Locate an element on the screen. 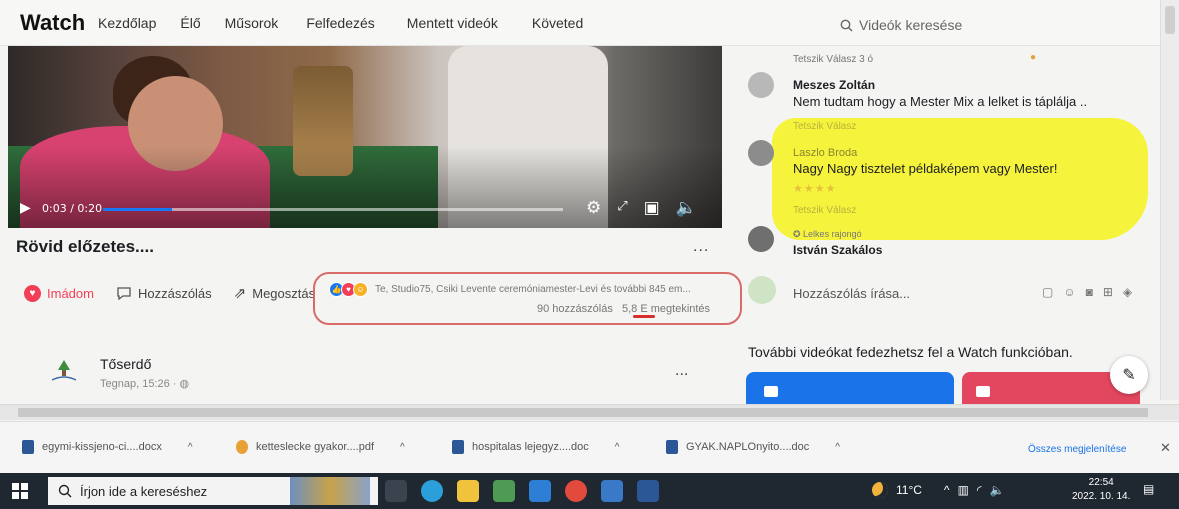  nav-saved-videos: Mentett videók is located at coordinates (452, 23).